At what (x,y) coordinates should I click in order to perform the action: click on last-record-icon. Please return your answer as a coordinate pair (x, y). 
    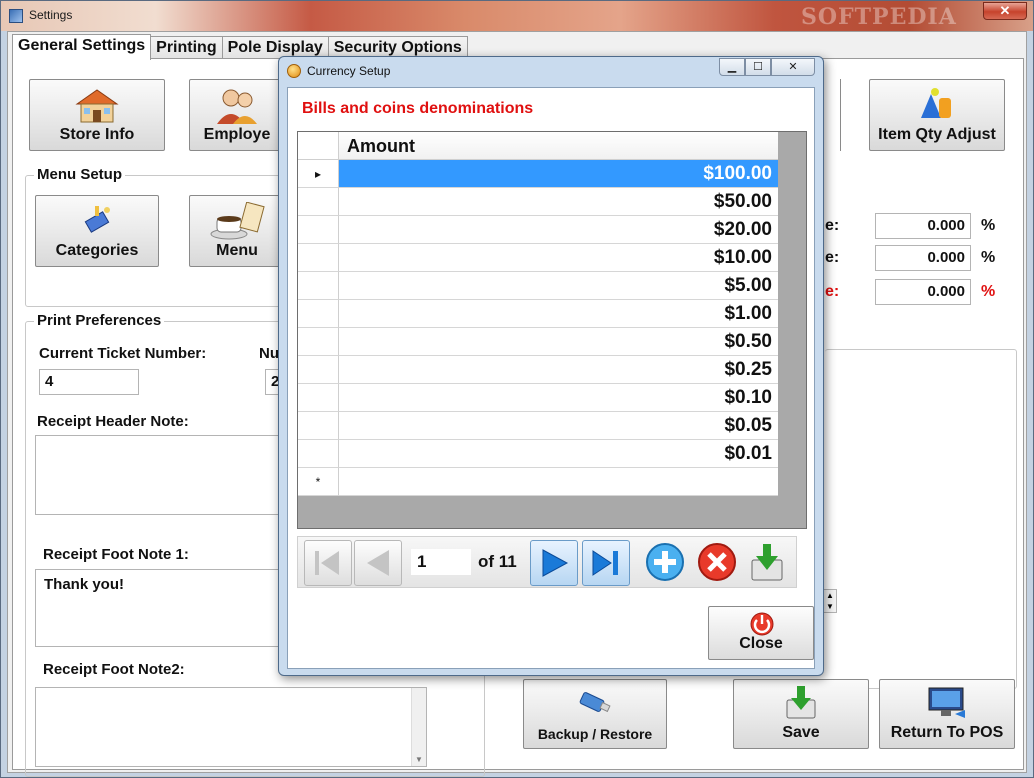
    Looking at the image, I should click on (605, 563).